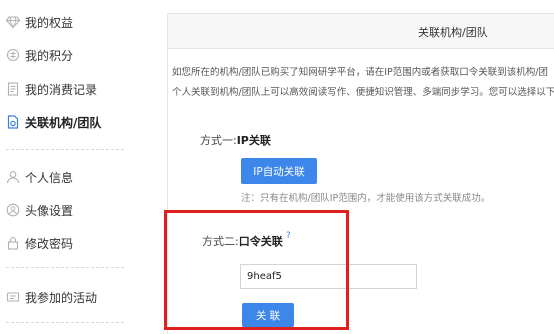  Describe the element at coordinates (268, 315) in the screenshot. I see `link-submit-button: 关 联` at that location.